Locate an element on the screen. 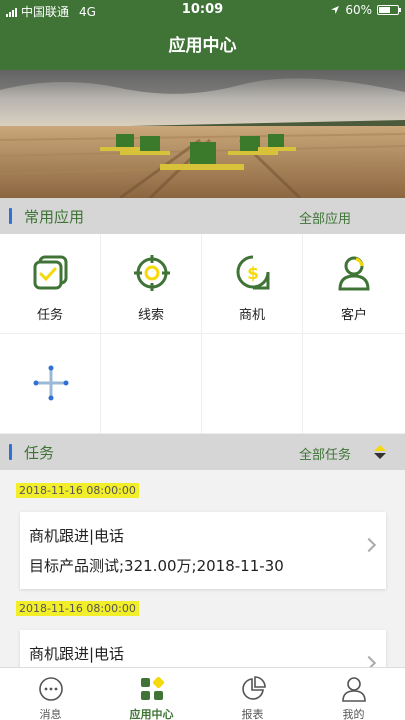  app-customer-label: 客户 is located at coordinates (353, 315).